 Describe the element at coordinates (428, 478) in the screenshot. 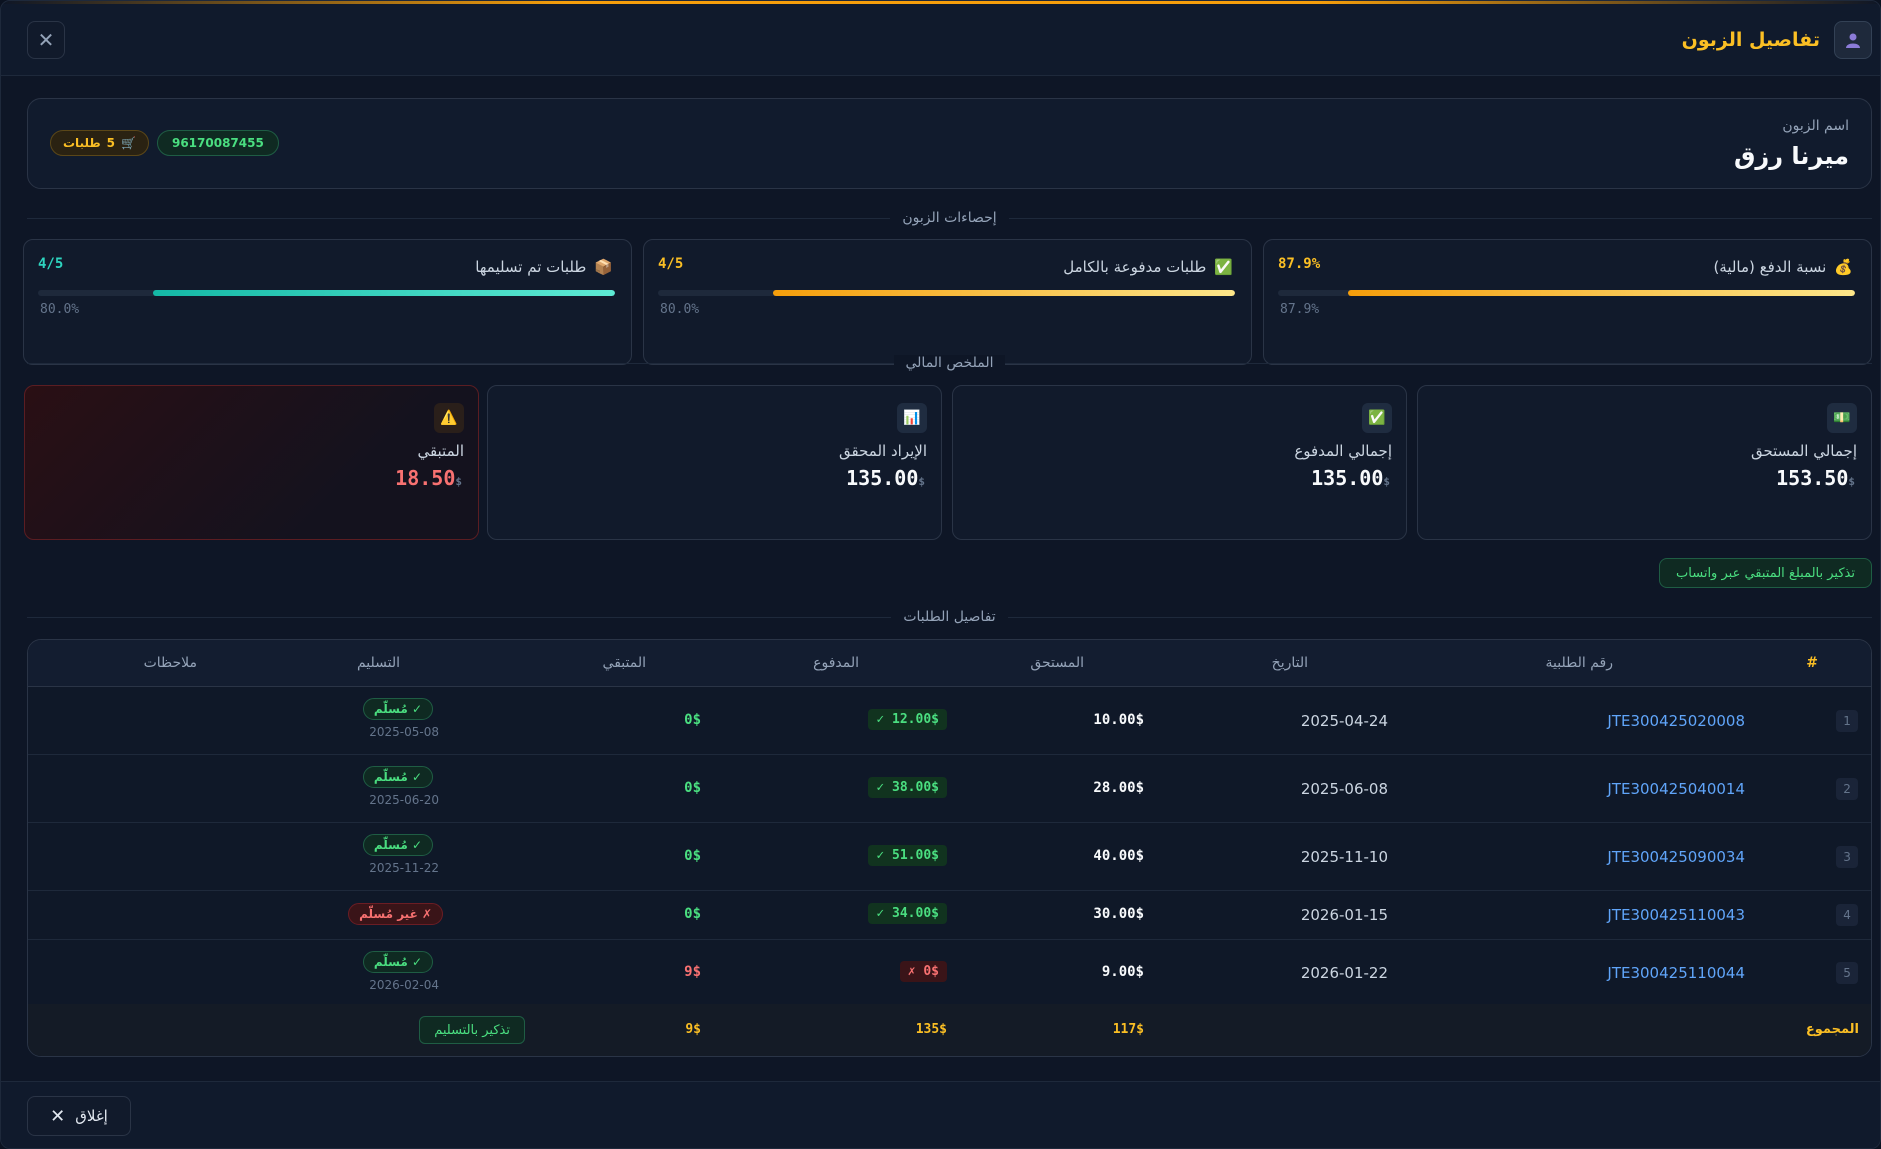

I see `fin-value: 18.50$` at that location.